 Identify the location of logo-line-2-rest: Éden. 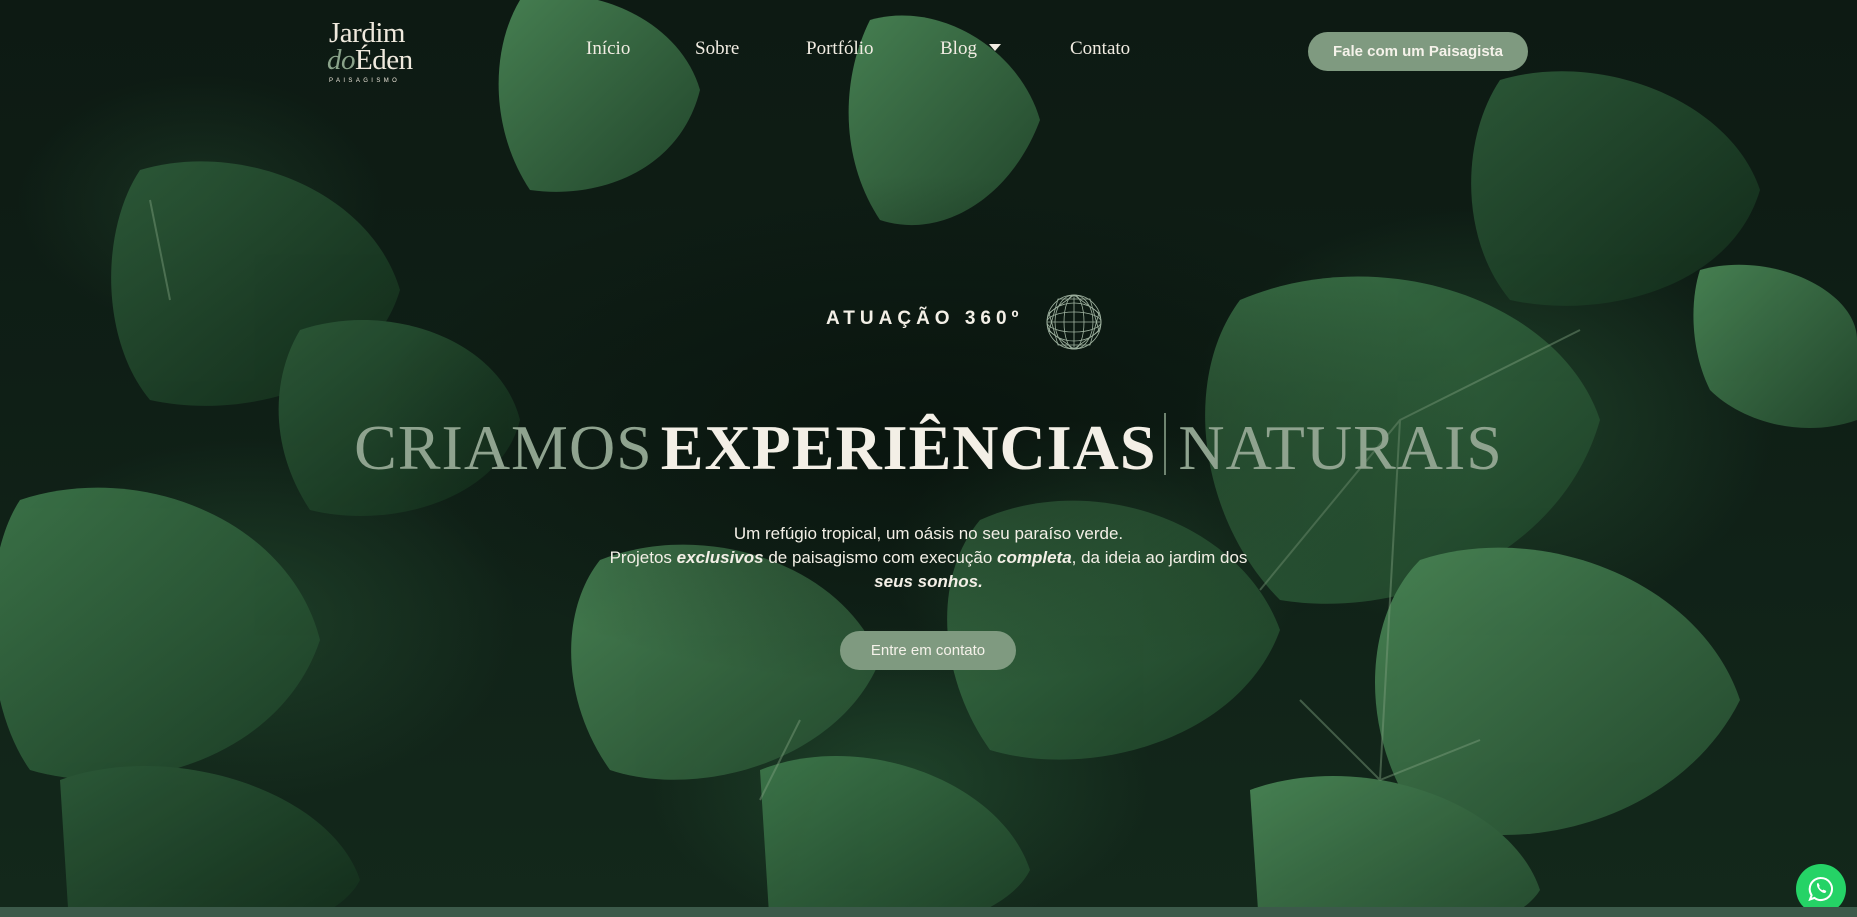
(384, 60).